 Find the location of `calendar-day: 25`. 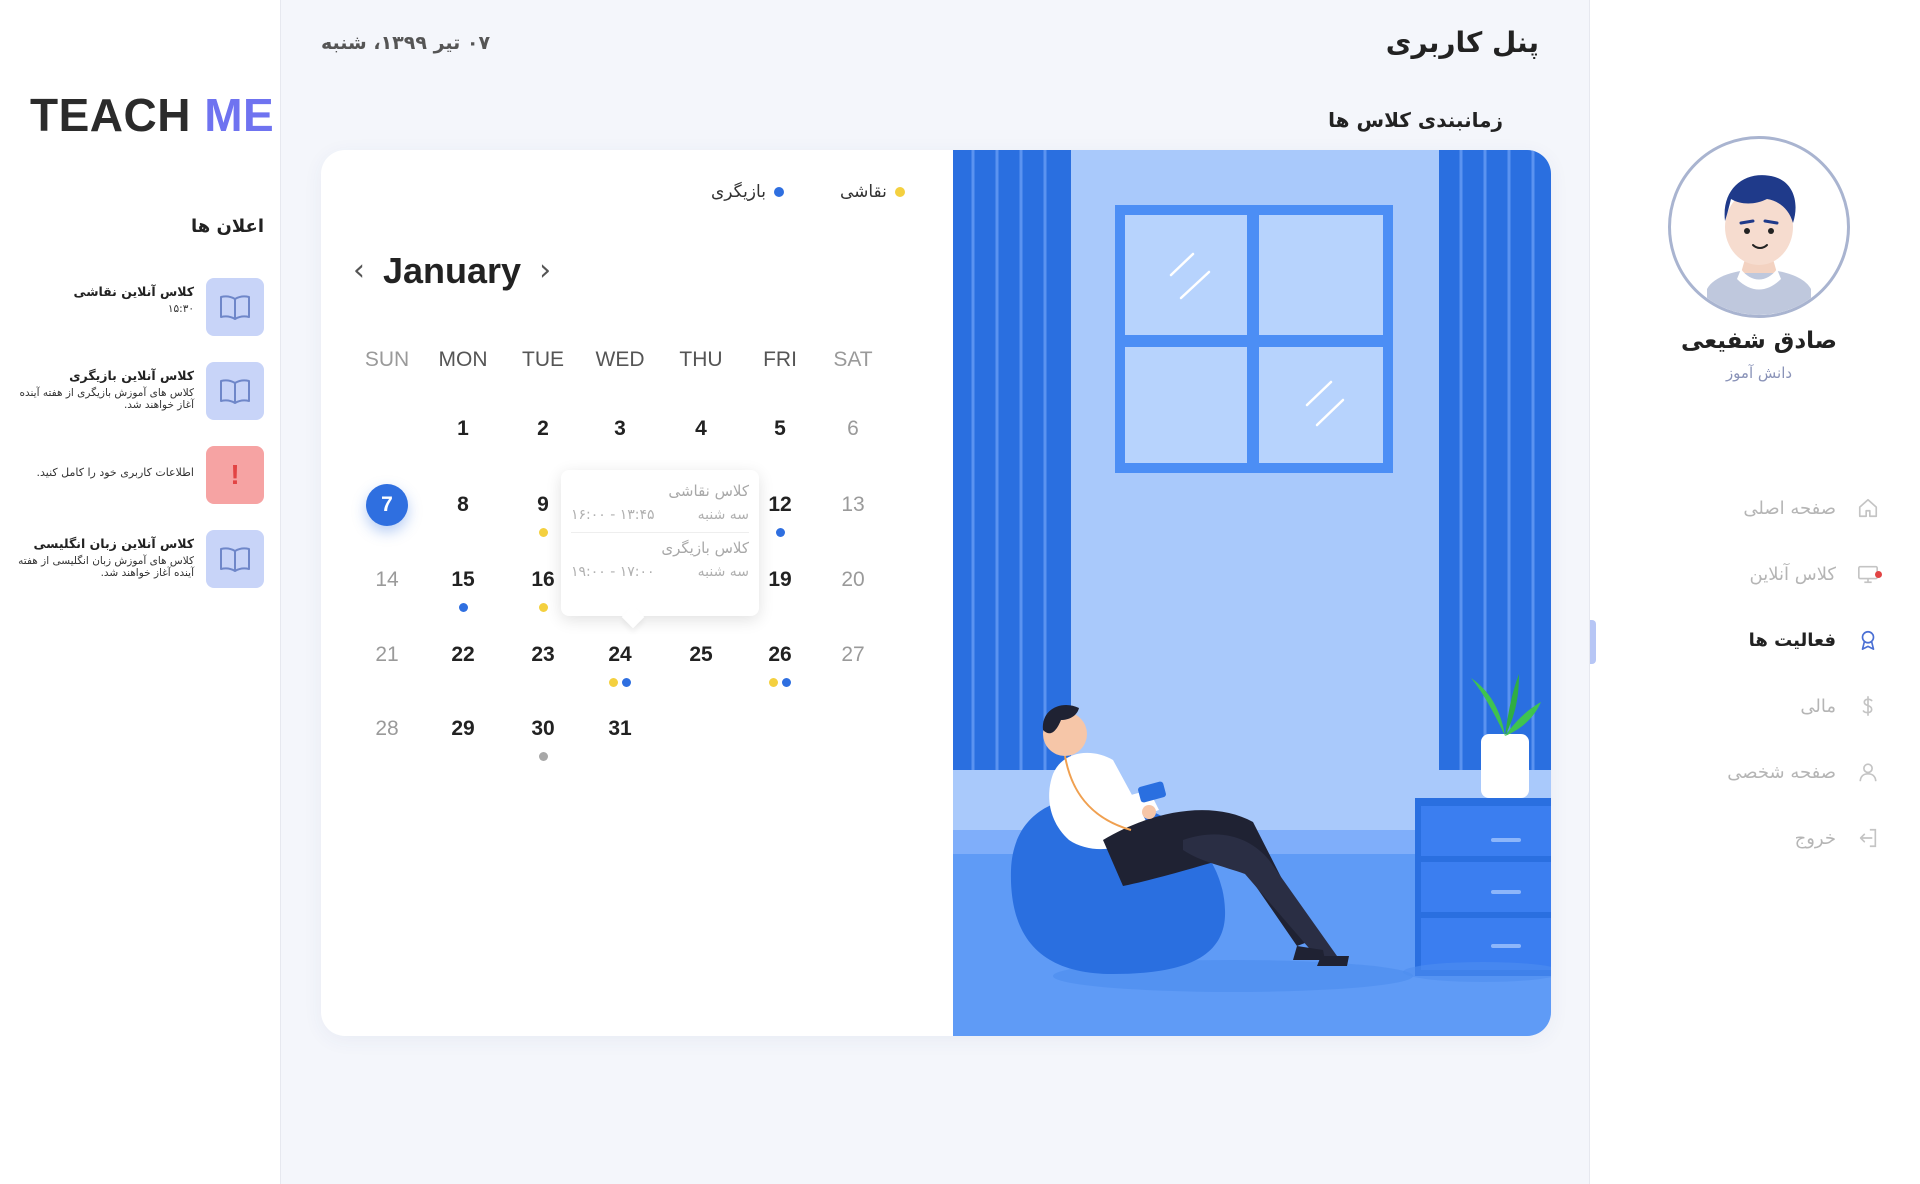

calendar-day: 25 is located at coordinates (701, 659).